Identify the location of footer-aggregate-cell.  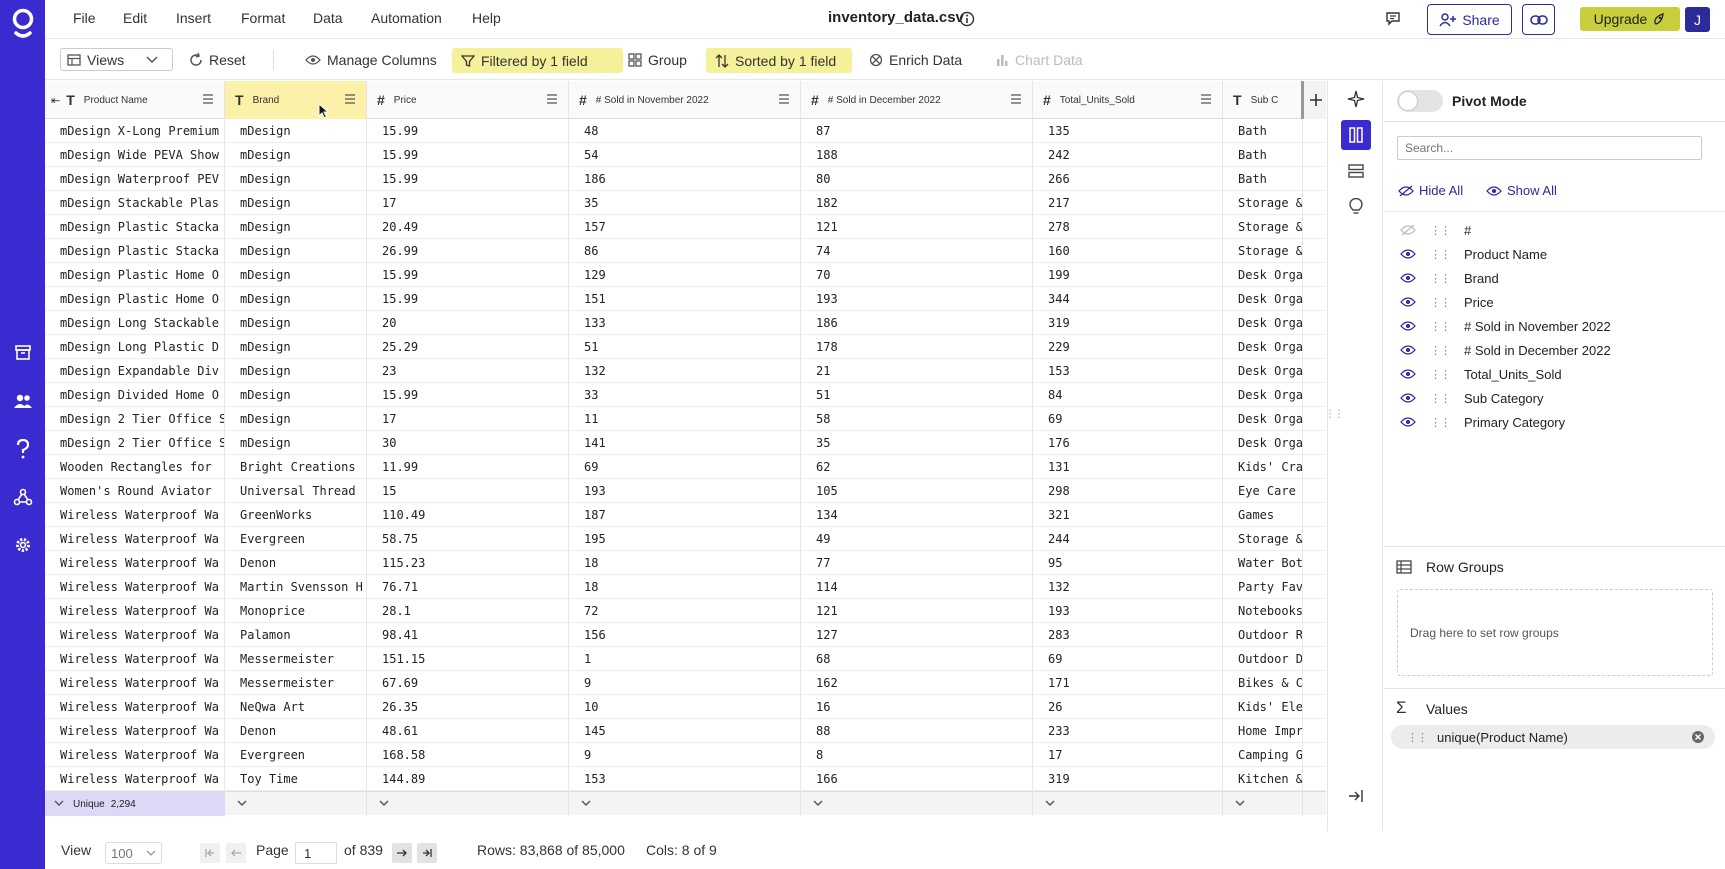
(296, 804).